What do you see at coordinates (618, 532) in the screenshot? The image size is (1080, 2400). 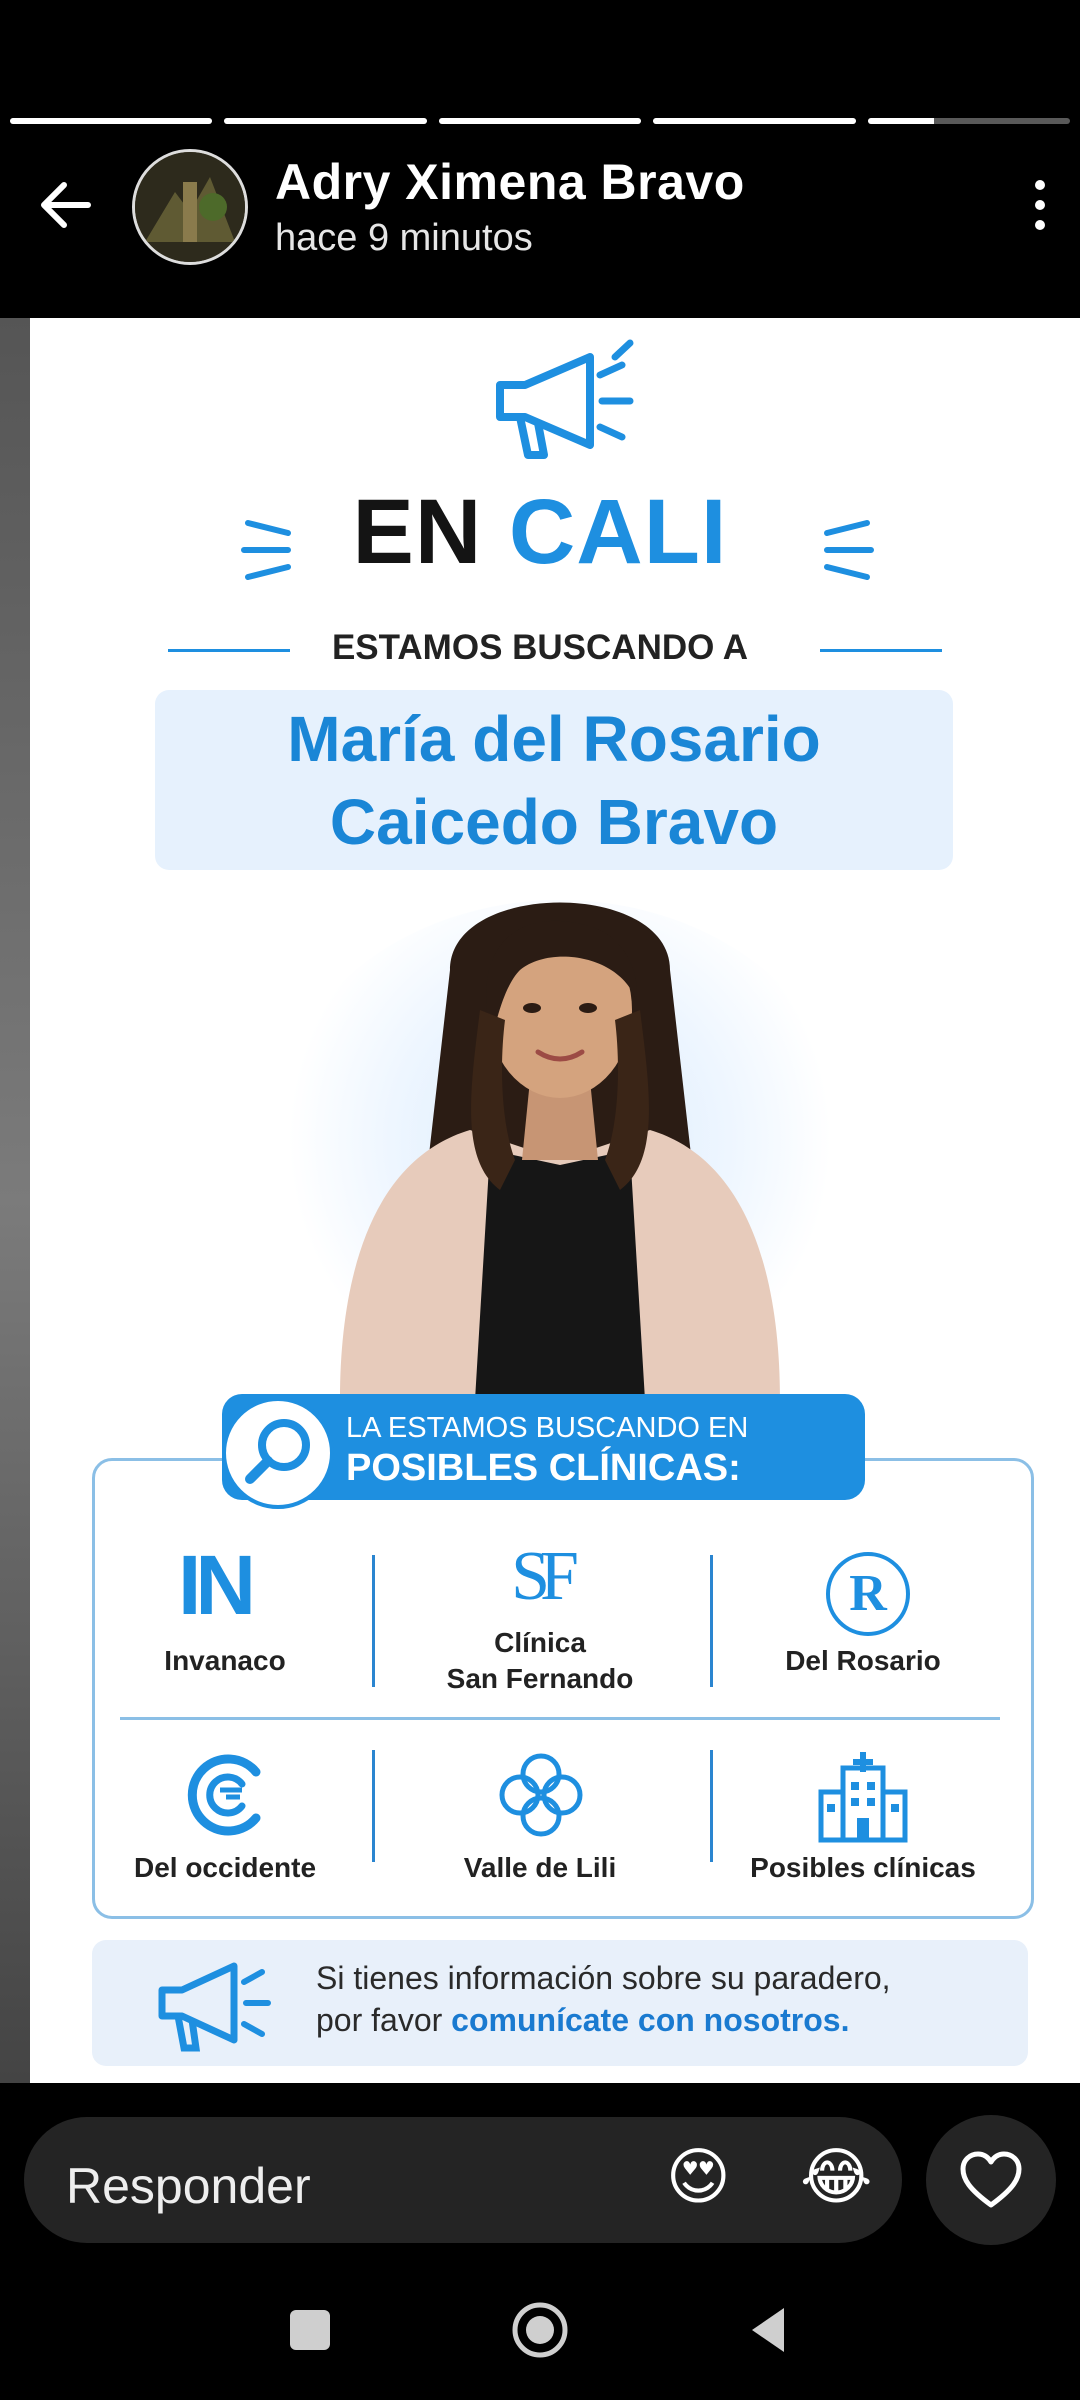 I see `title-city: CALI` at bounding box center [618, 532].